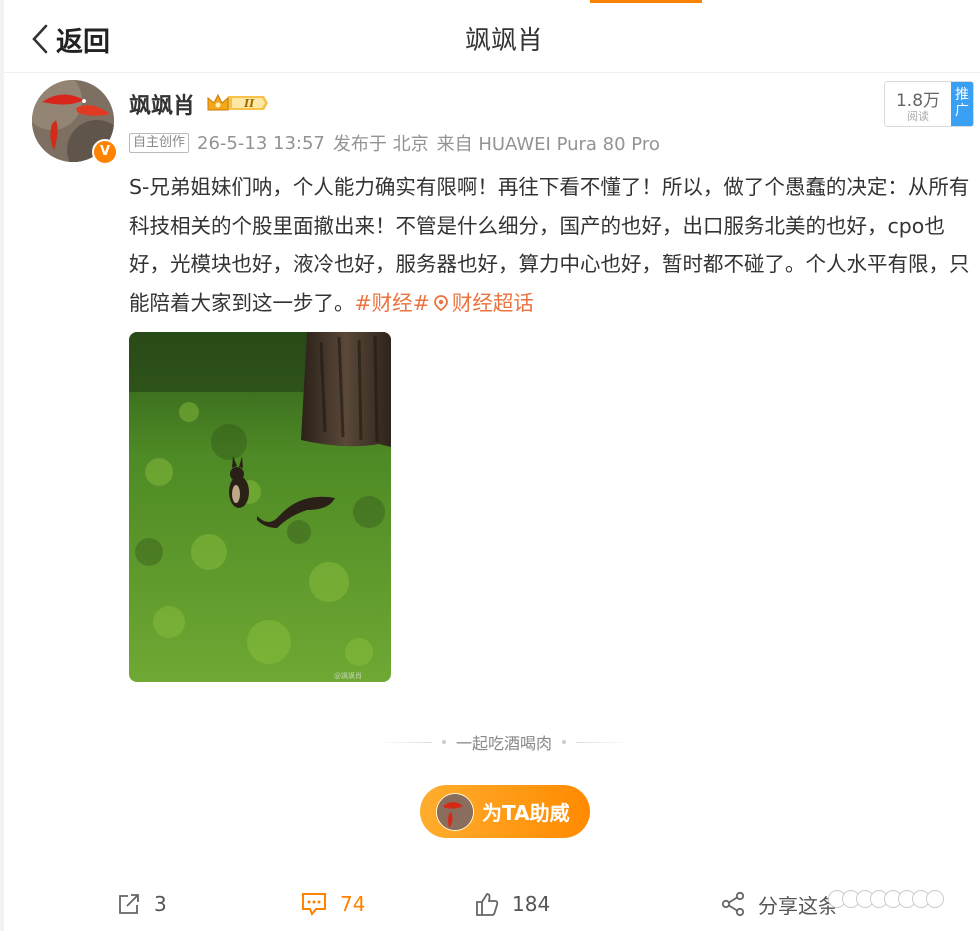 This screenshot has height=931, width=980. What do you see at coordinates (603, 742) in the screenshot?
I see `divider-line-right` at bounding box center [603, 742].